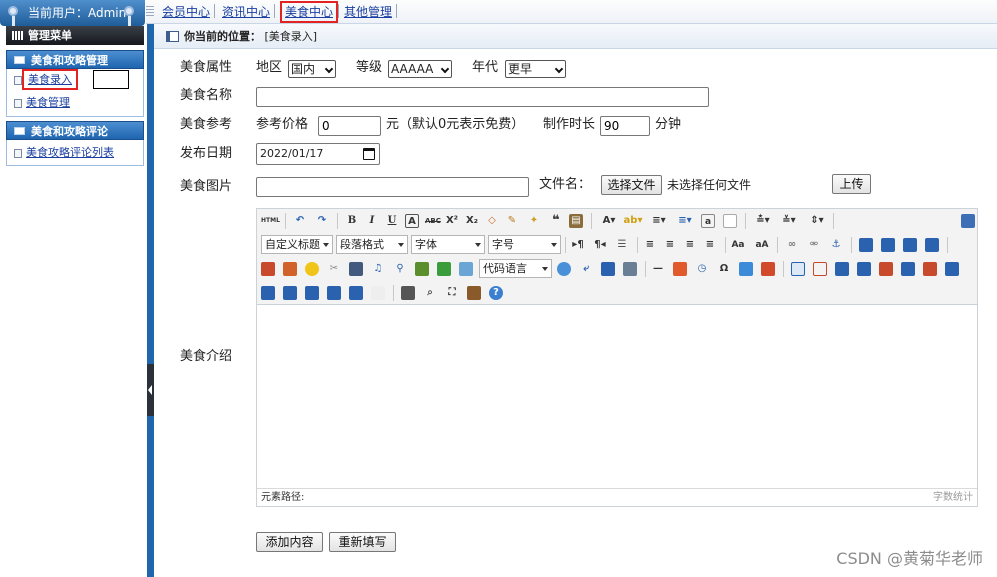 The height and width of the screenshot is (577, 997). What do you see at coordinates (932, 245) in the screenshot?
I see `image-center-icon` at bounding box center [932, 245].